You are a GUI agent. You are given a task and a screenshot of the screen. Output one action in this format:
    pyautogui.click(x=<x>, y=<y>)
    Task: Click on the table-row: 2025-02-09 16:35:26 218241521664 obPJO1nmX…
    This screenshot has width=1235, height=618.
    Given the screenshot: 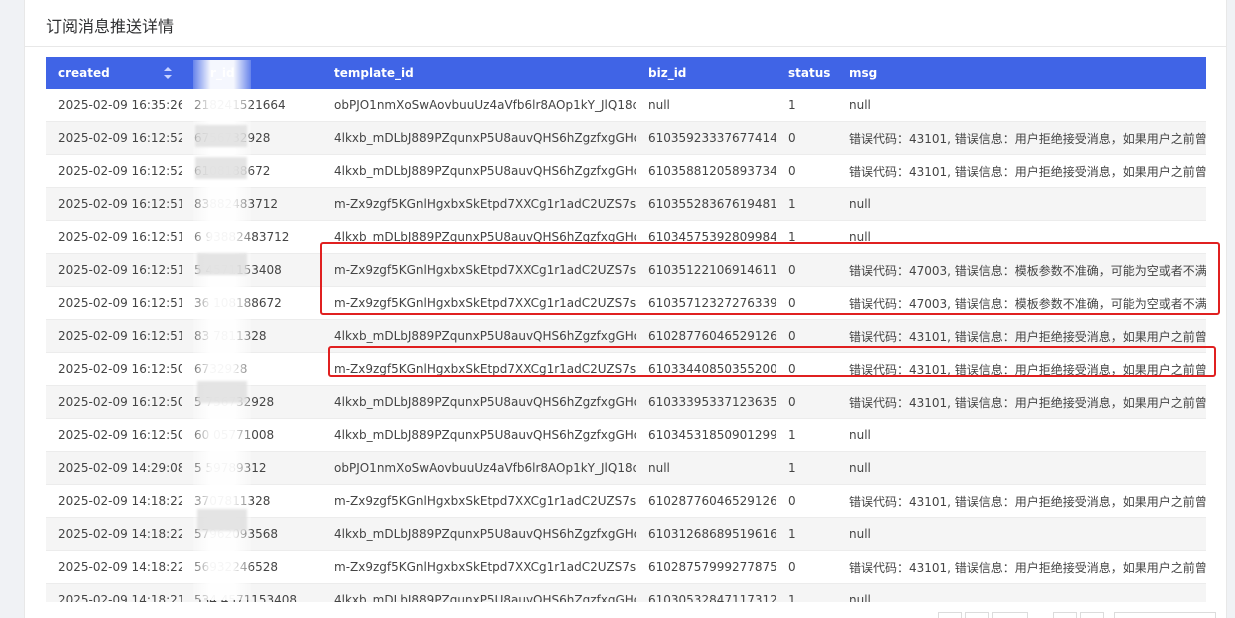 What is the action you would take?
    pyautogui.click(x=626, y=105)
    